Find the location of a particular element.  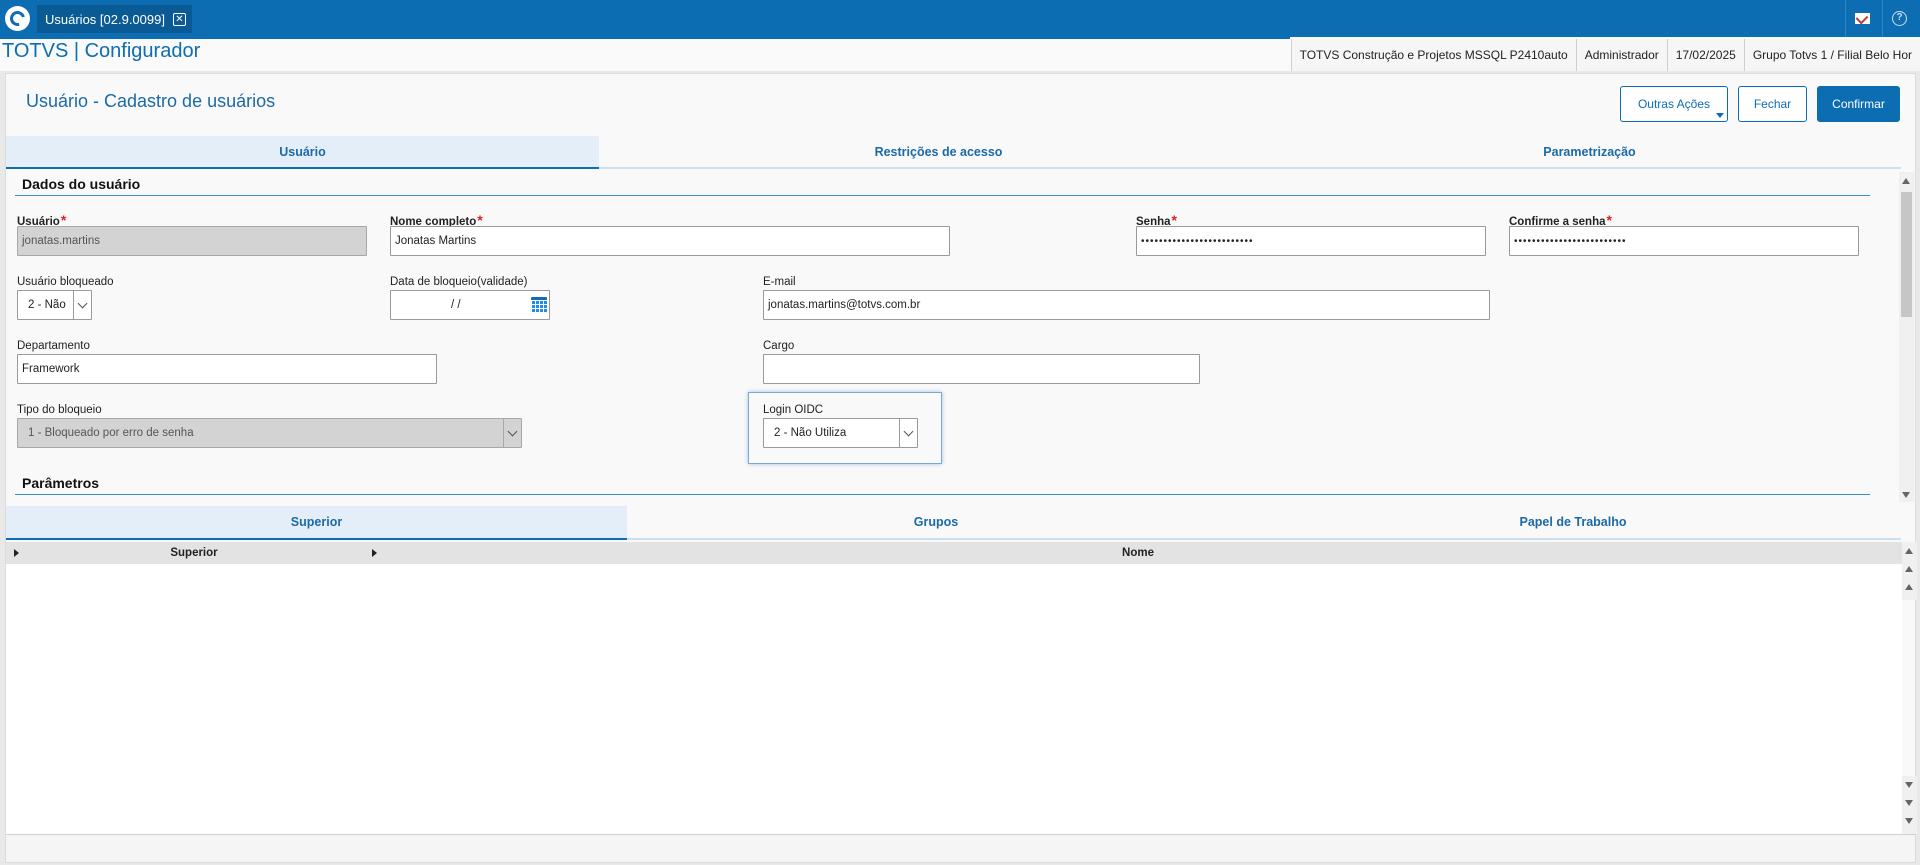

confirm-button: Confirmar is located at coordinates (1858, 104).